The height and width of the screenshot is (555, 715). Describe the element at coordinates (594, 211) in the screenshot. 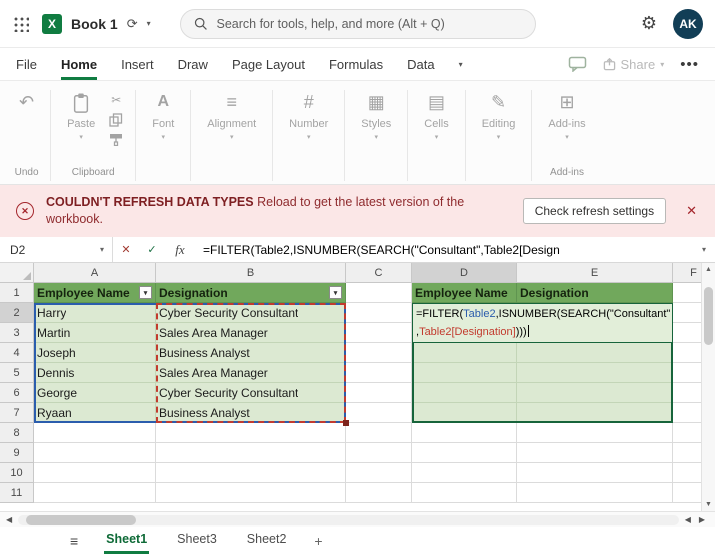

I see `check-refresh-settings-button: Check refresh settings` at that location.